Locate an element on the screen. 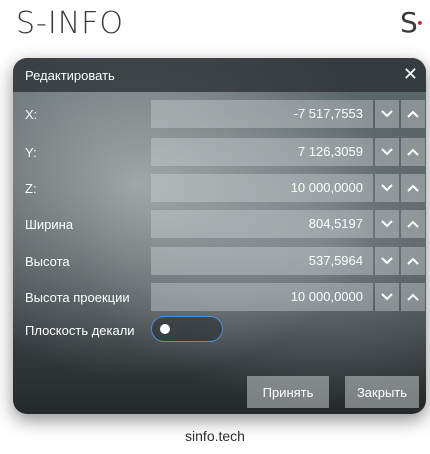 This screenshot has width=430, height=454. brand-title: S-INFO is located at coordinates (70, 23).